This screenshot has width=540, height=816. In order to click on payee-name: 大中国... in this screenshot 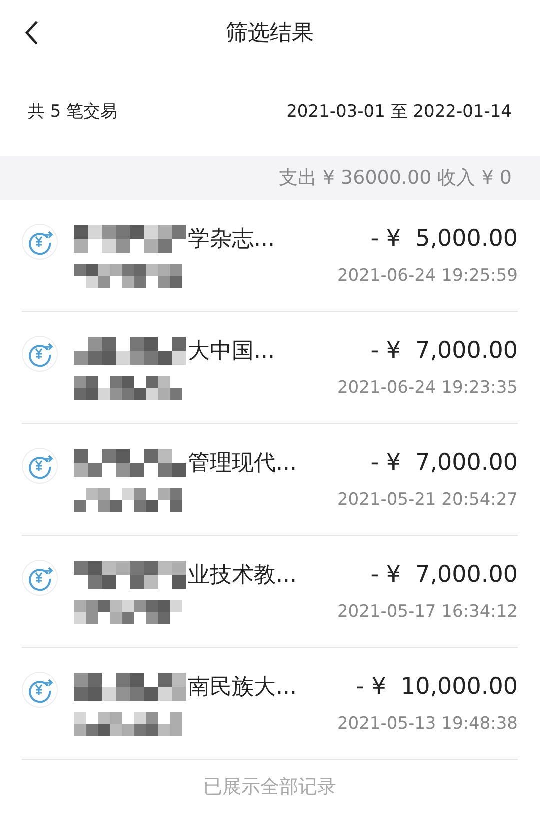, I will do `click(231, 352)`.